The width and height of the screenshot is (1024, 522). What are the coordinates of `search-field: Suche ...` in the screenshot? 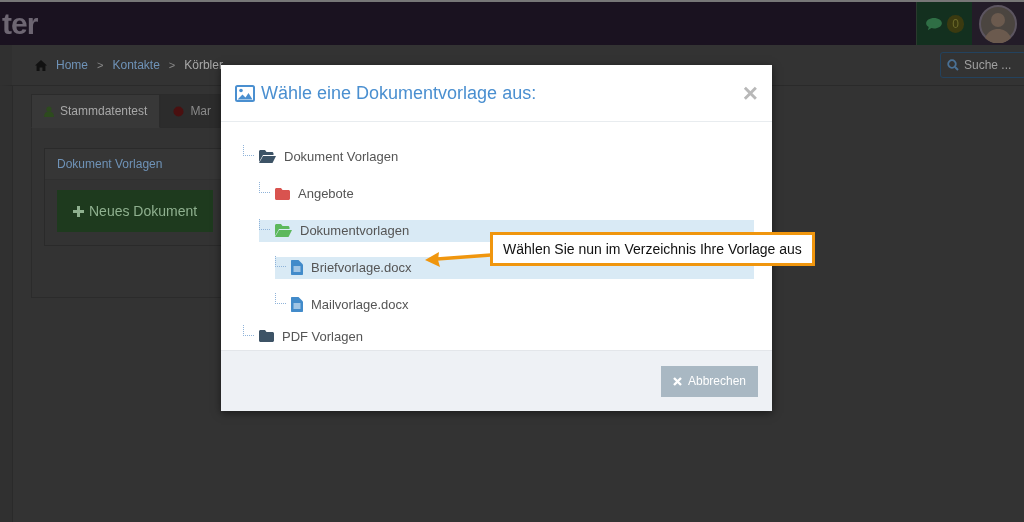 It's located at (982, 65).